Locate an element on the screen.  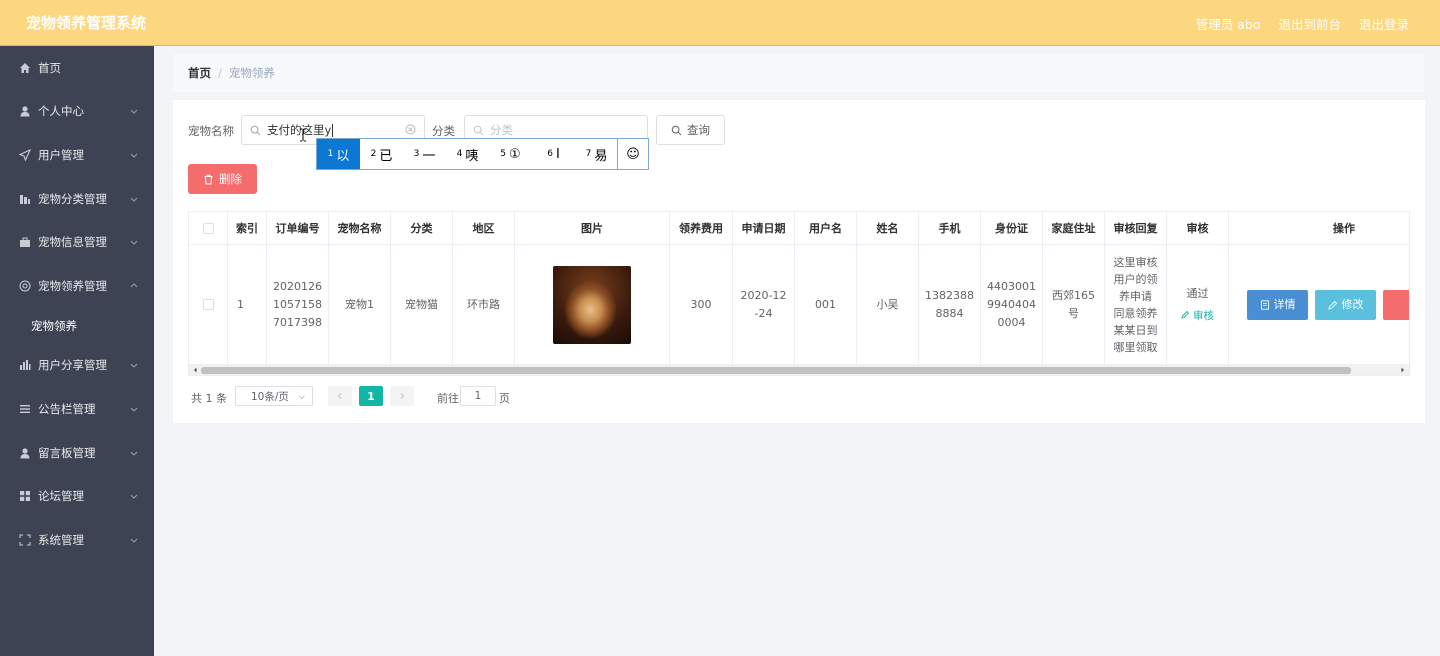
audit-link-label: 审核 is located at coordinates (1203, 315).